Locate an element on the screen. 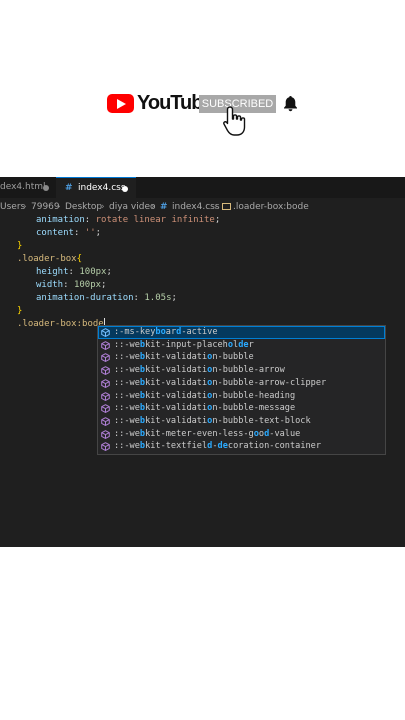  youtube-subscribe-banner: YouTube SUBSCRIBED is located at coordinates (202, 113).